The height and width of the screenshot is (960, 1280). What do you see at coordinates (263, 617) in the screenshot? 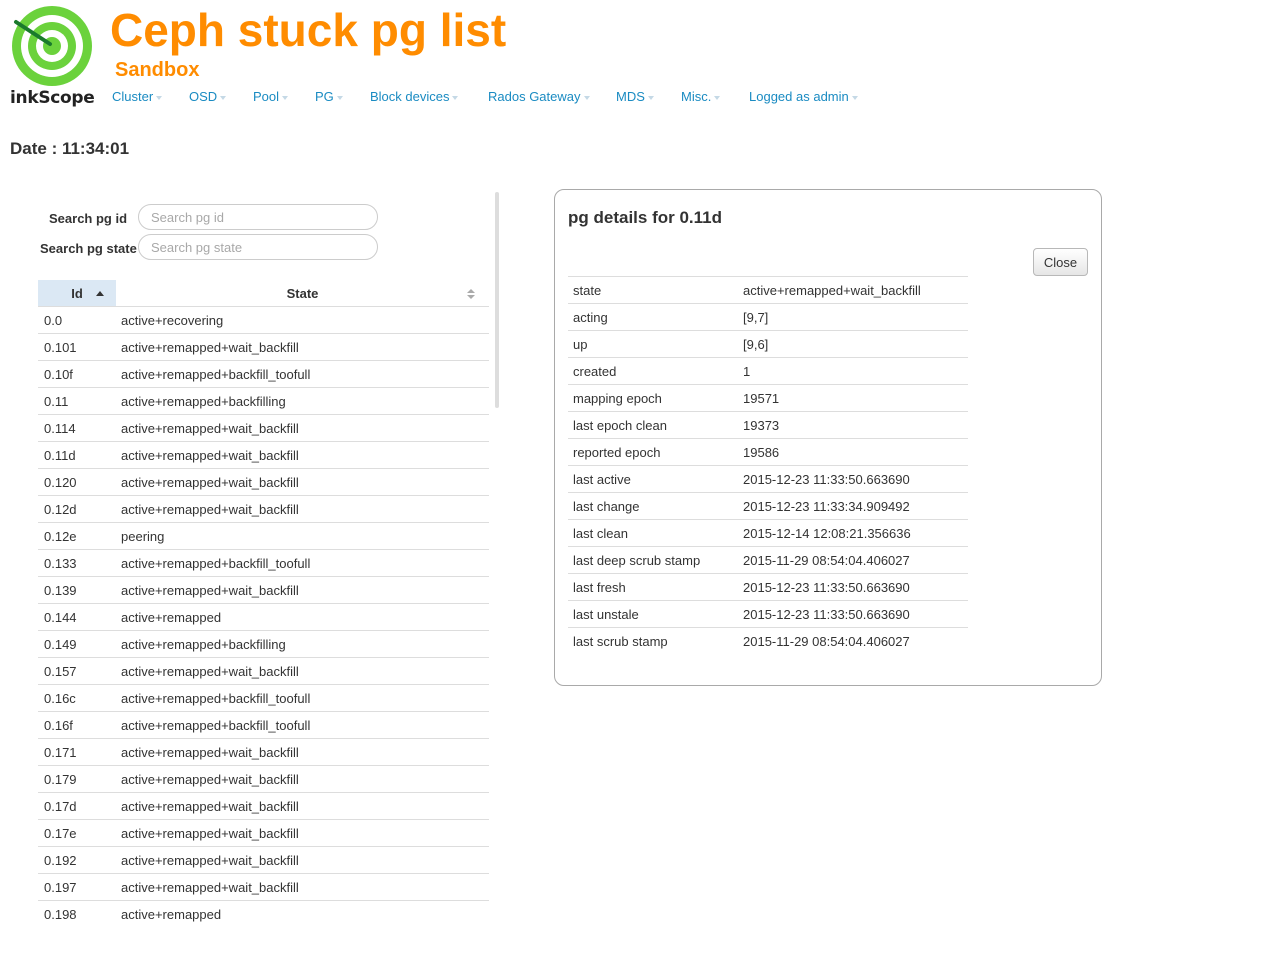
I see `table-row: 0.144 active+remapped` at bounding box center [263, 617].